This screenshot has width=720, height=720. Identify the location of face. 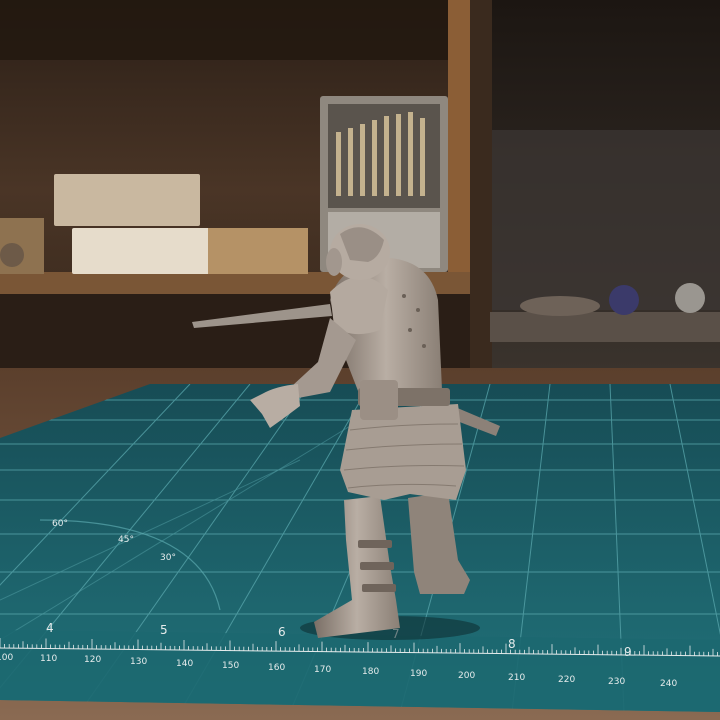
(334, 262).